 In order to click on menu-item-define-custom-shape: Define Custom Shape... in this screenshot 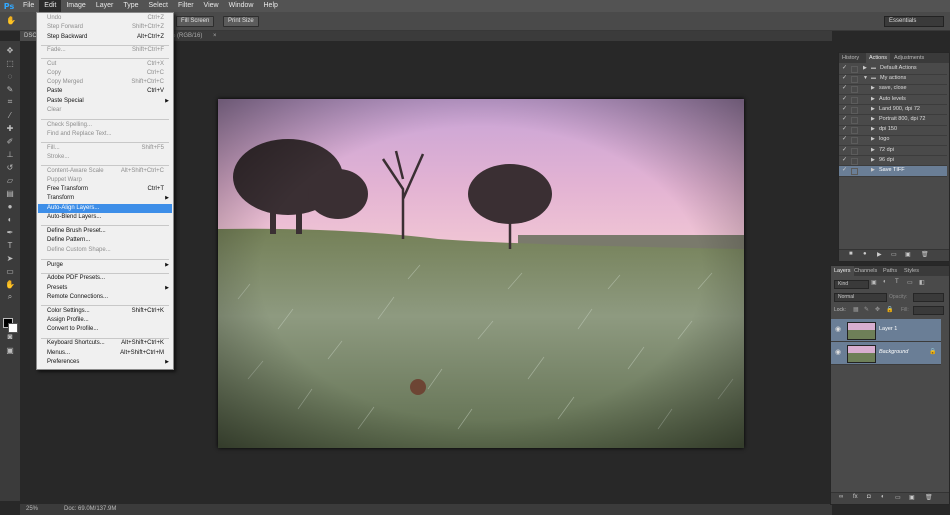, I will do `click(105, 250)`.